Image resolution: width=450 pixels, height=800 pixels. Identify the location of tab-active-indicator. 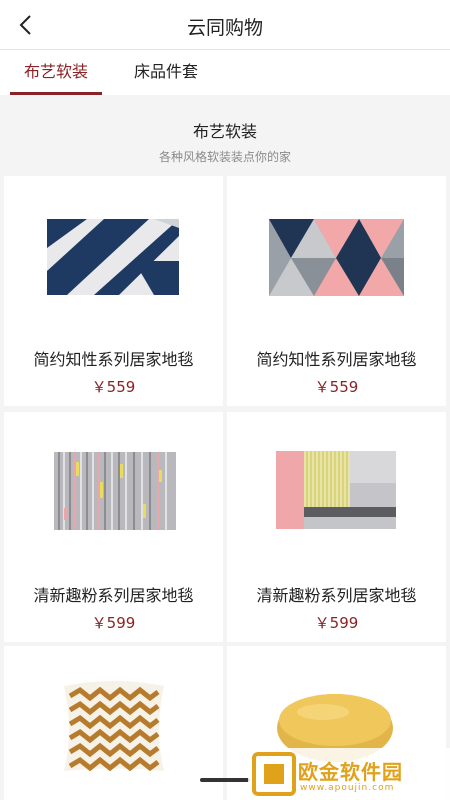
(56, 93).